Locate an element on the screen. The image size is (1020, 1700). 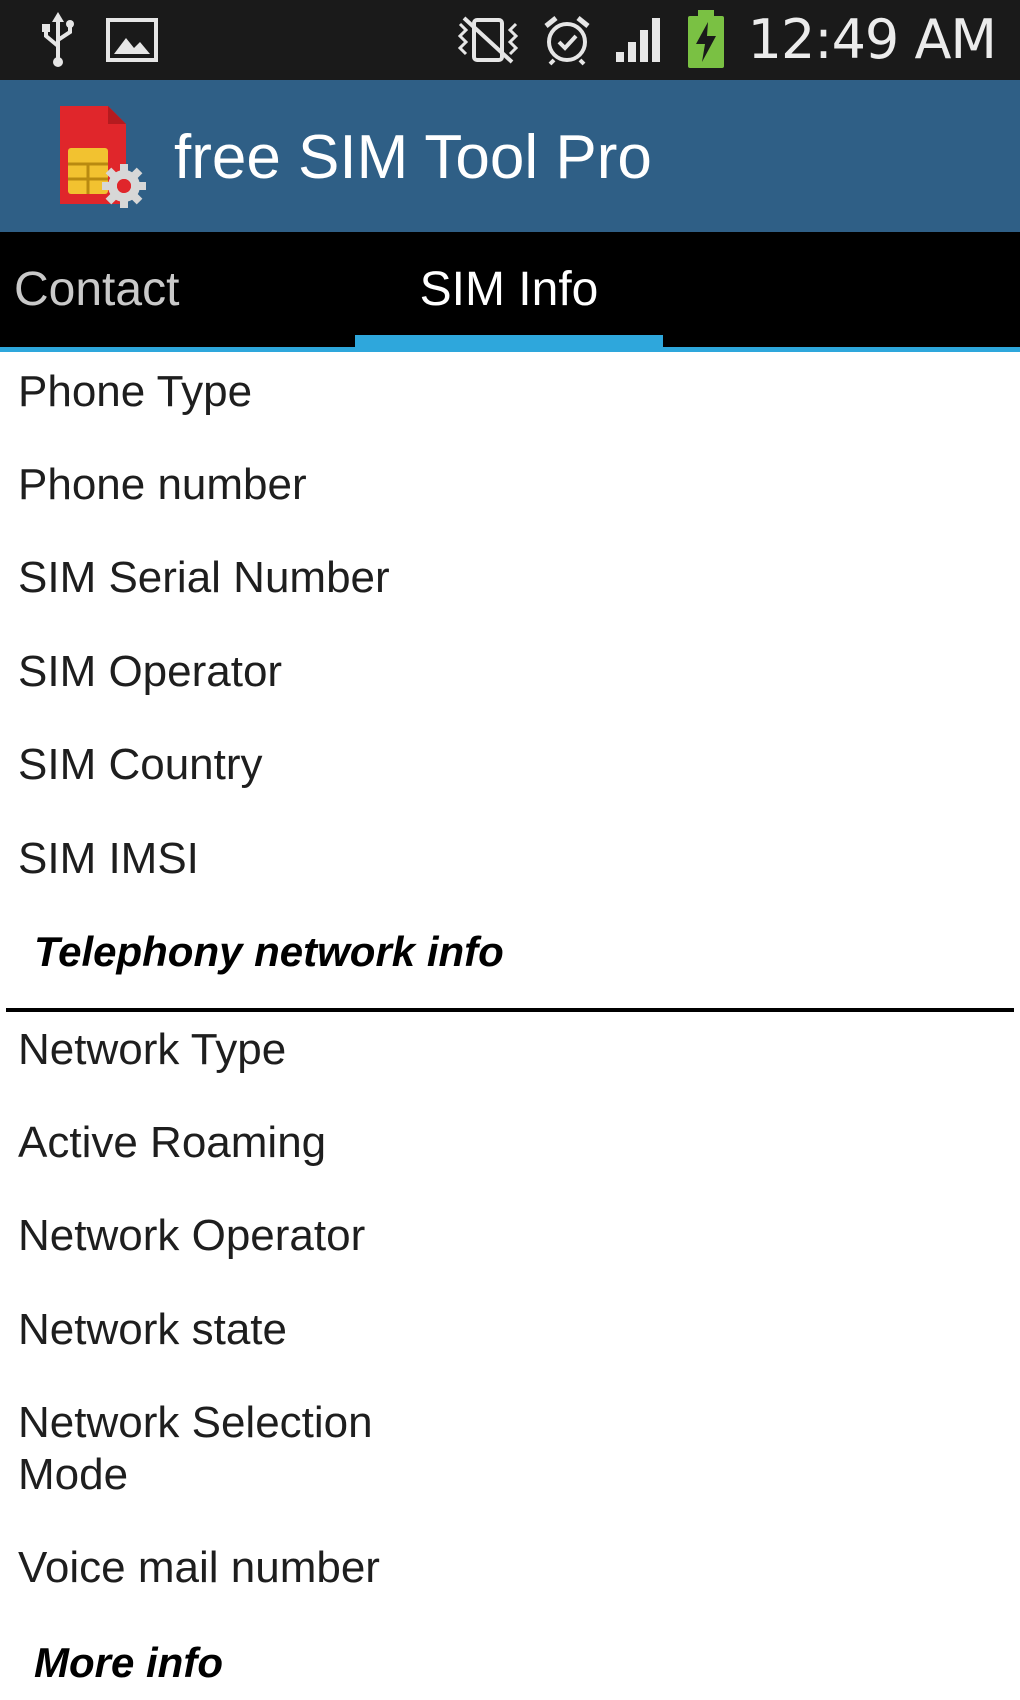
tab-sim-info: SIM Info is located at coordinates (509, 289).